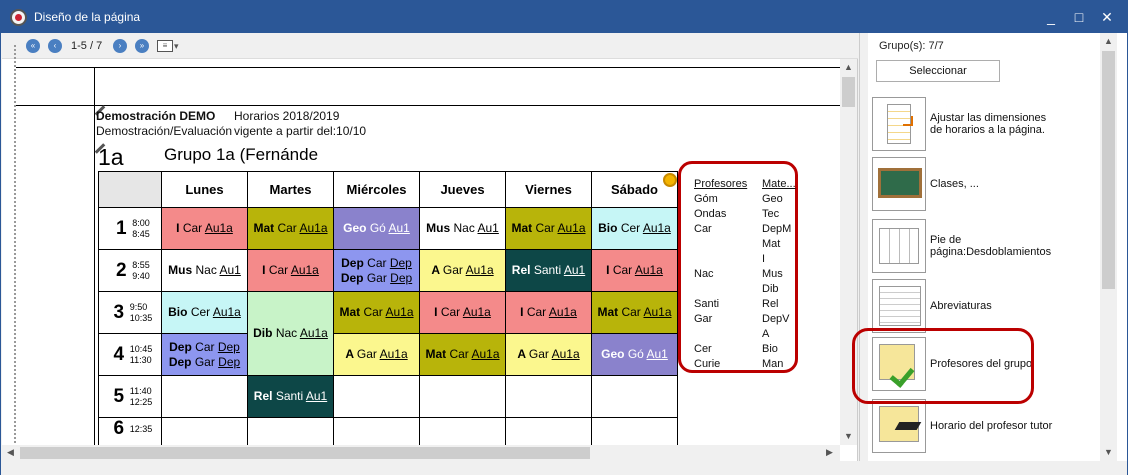 The image size is (1128, 475). I want to click on legend-subject: Man, so click(773, 364).